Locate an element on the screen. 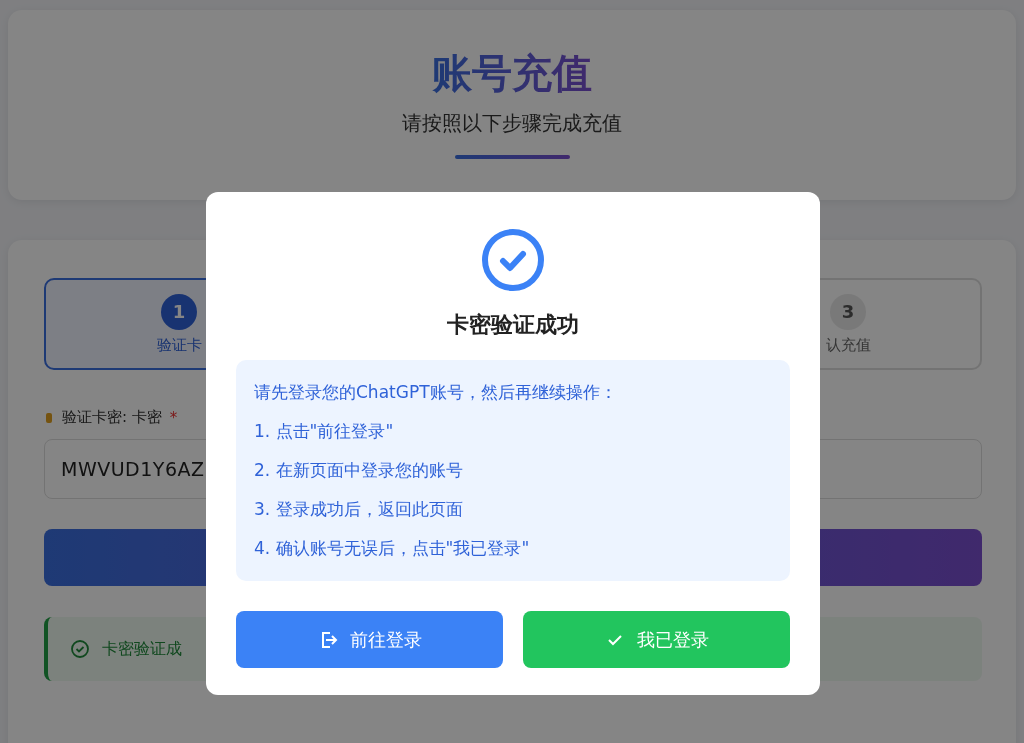  instruction-step: 1. 点击"前往登录" is located at coordinates (513, 431).